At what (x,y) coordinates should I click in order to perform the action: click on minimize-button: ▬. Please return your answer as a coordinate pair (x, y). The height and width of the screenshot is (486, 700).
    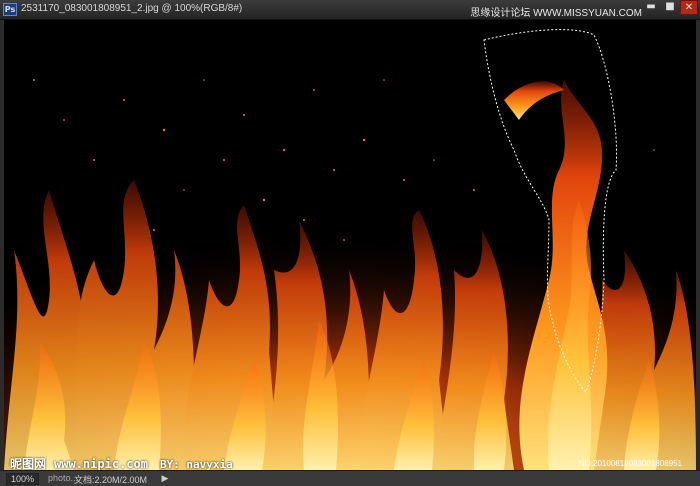
    Looking at the image, I should click on (651, 7).